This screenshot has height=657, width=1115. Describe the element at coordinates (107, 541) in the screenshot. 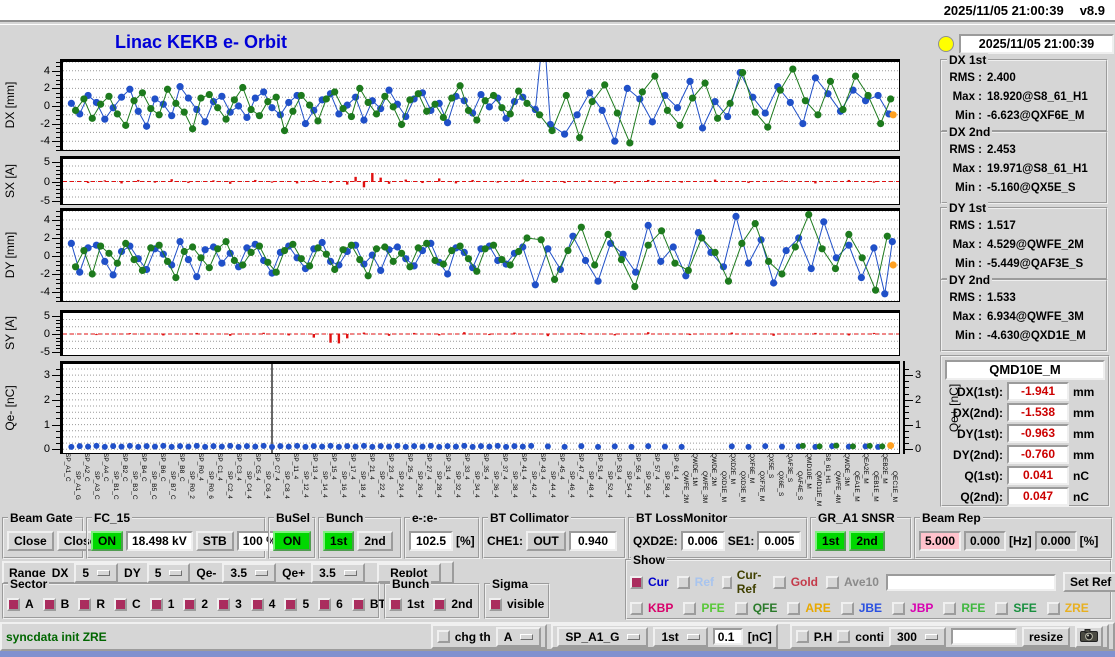

I see `fc15-on-button: ON` at that location.